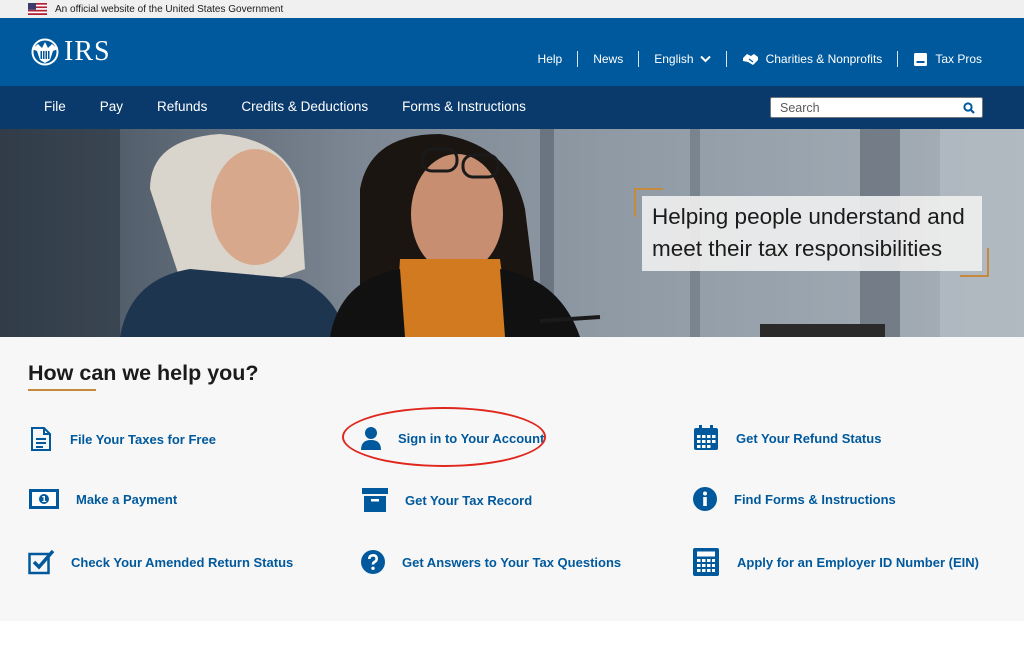  What do you see at coordinates (444, 437) in the screenshot?
I see `annotation-circle` at bounding box center [444, 437].